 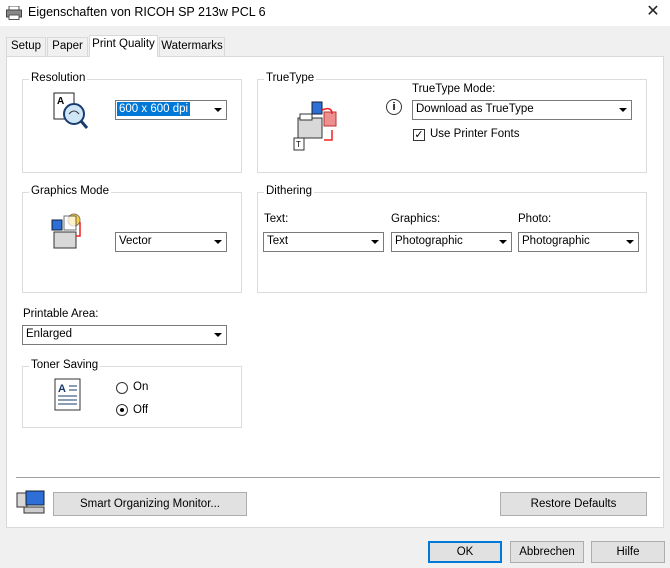 I want to click on use-printer-fonts-label: Use Printer Fonts, so click(x=474, y=134).